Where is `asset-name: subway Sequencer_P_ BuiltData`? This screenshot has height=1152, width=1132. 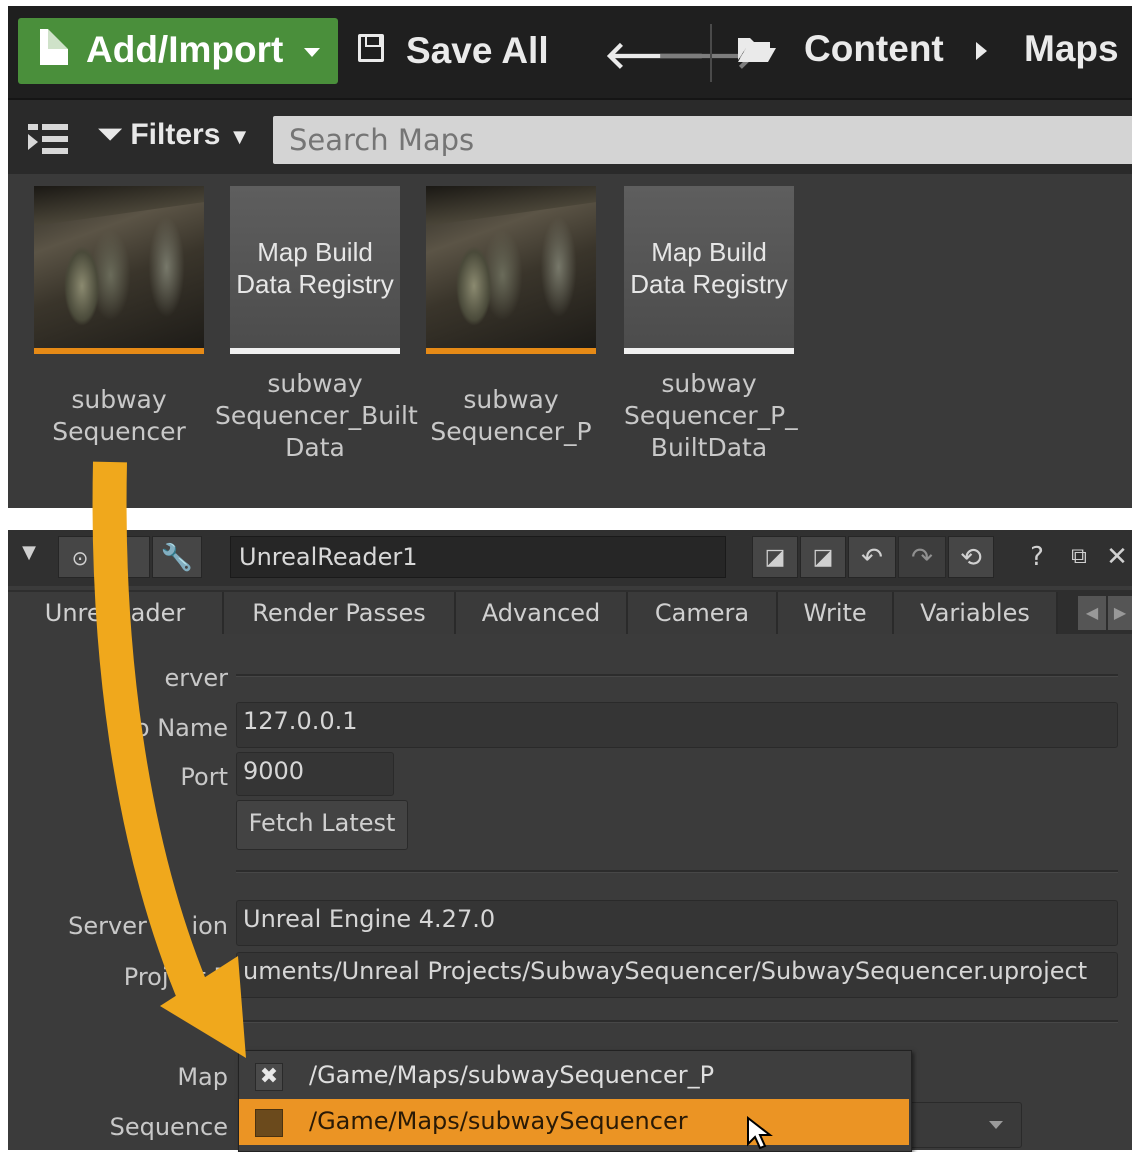
asset-name: subway Sequencer_P_ BuiltData is located at coordinates (711, 415).